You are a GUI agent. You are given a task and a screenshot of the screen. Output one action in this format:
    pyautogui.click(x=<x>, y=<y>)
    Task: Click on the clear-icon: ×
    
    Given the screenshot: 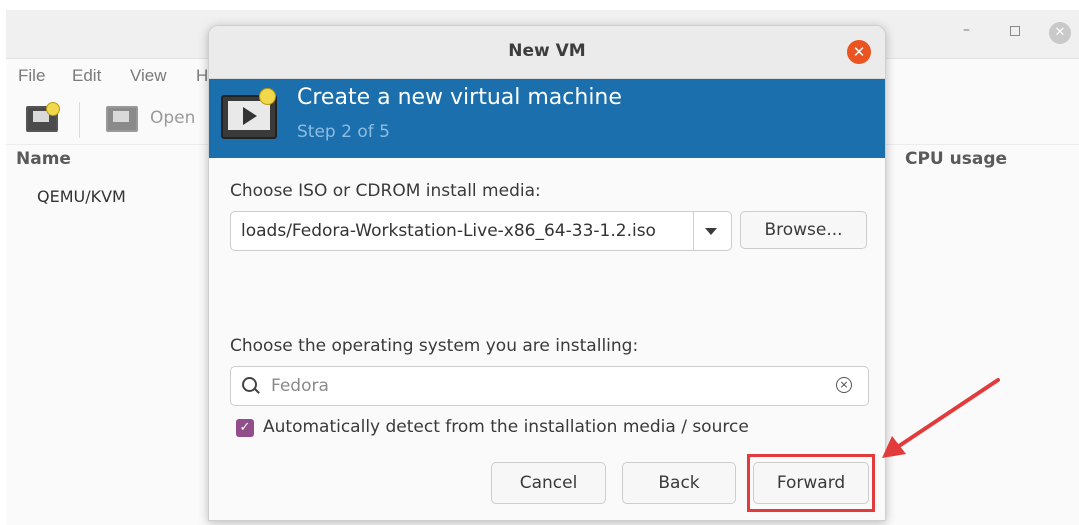 What is the action you would take?
    pyautogui.click(x=844, y=385)
    